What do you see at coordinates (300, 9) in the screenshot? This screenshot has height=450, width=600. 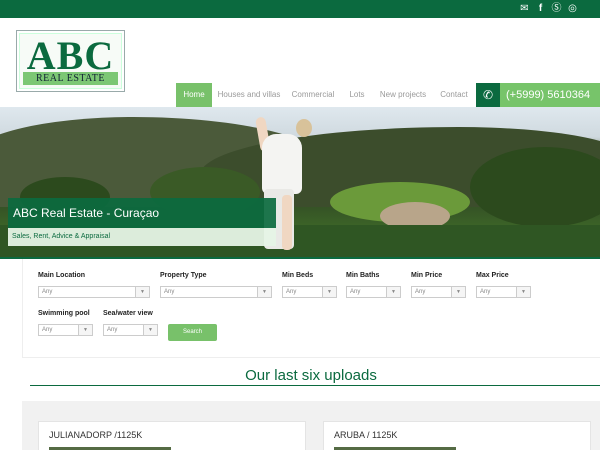 I see `top-bar: ✉ f Ⓢ ◎` at bounding box center [300, 9].